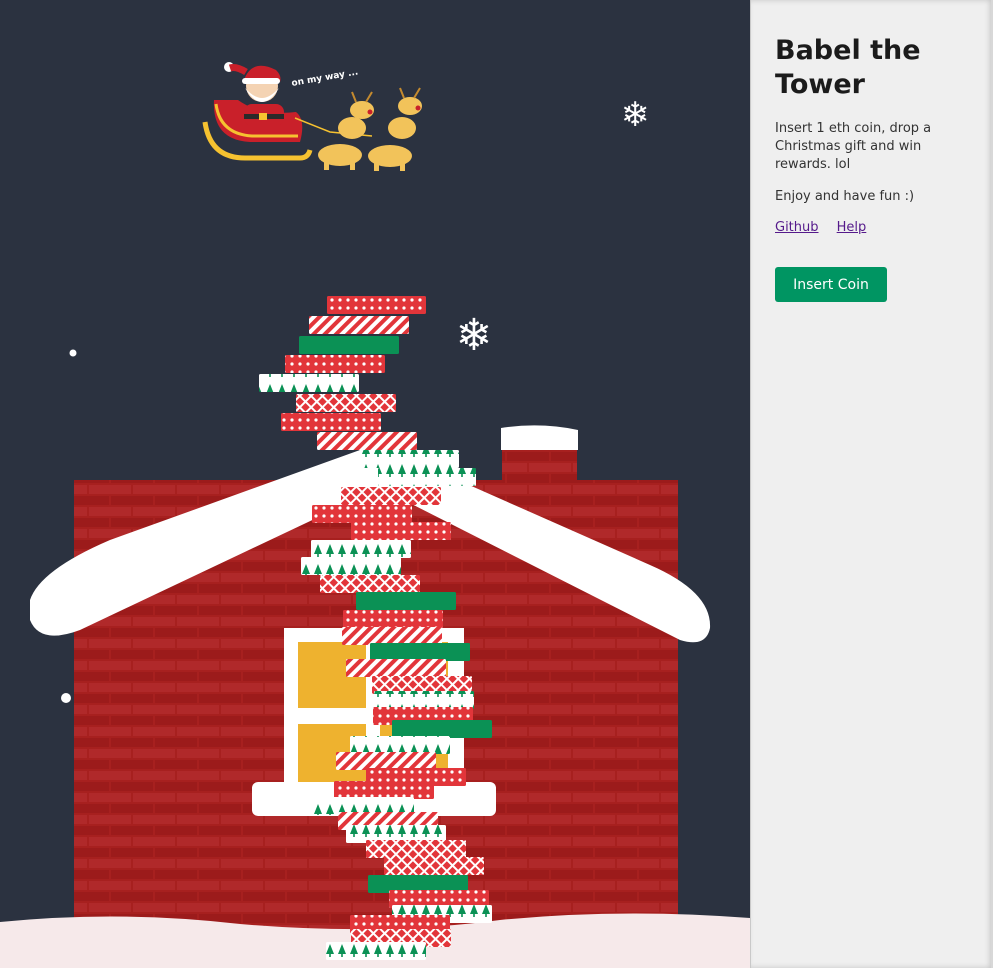  I want to click on page-title: Babel the Tower, so click(848, 67).